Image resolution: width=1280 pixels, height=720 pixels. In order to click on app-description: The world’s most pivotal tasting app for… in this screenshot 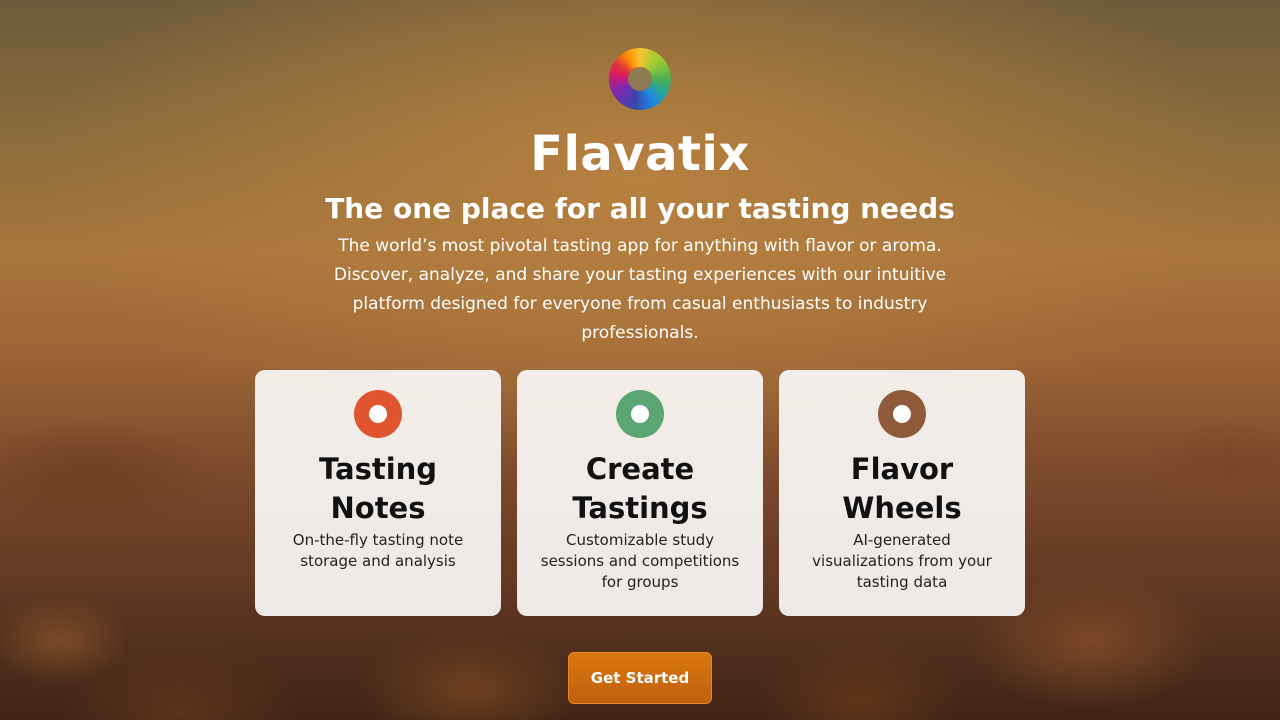, I will do `click(640, 289)`.